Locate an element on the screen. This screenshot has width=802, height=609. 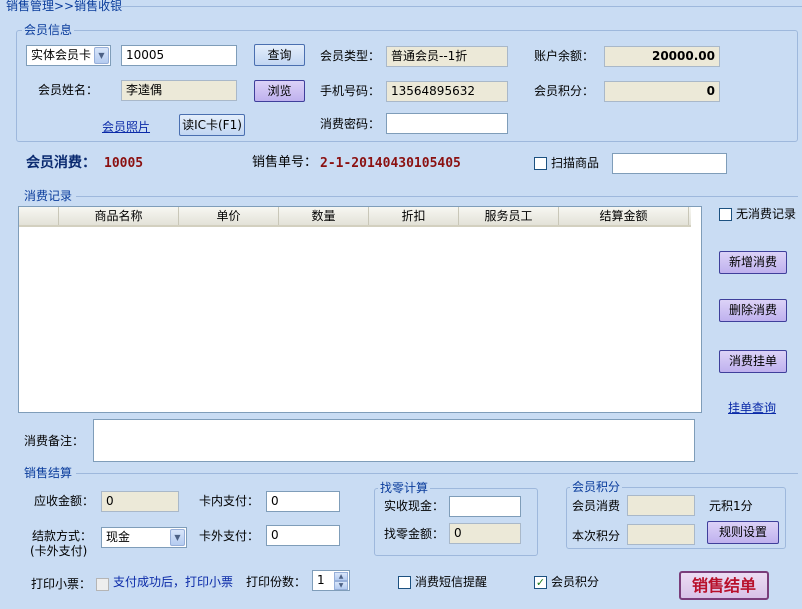
breadcrumb: 销售管理>>销售收银 is located at coordinates (64, 6).